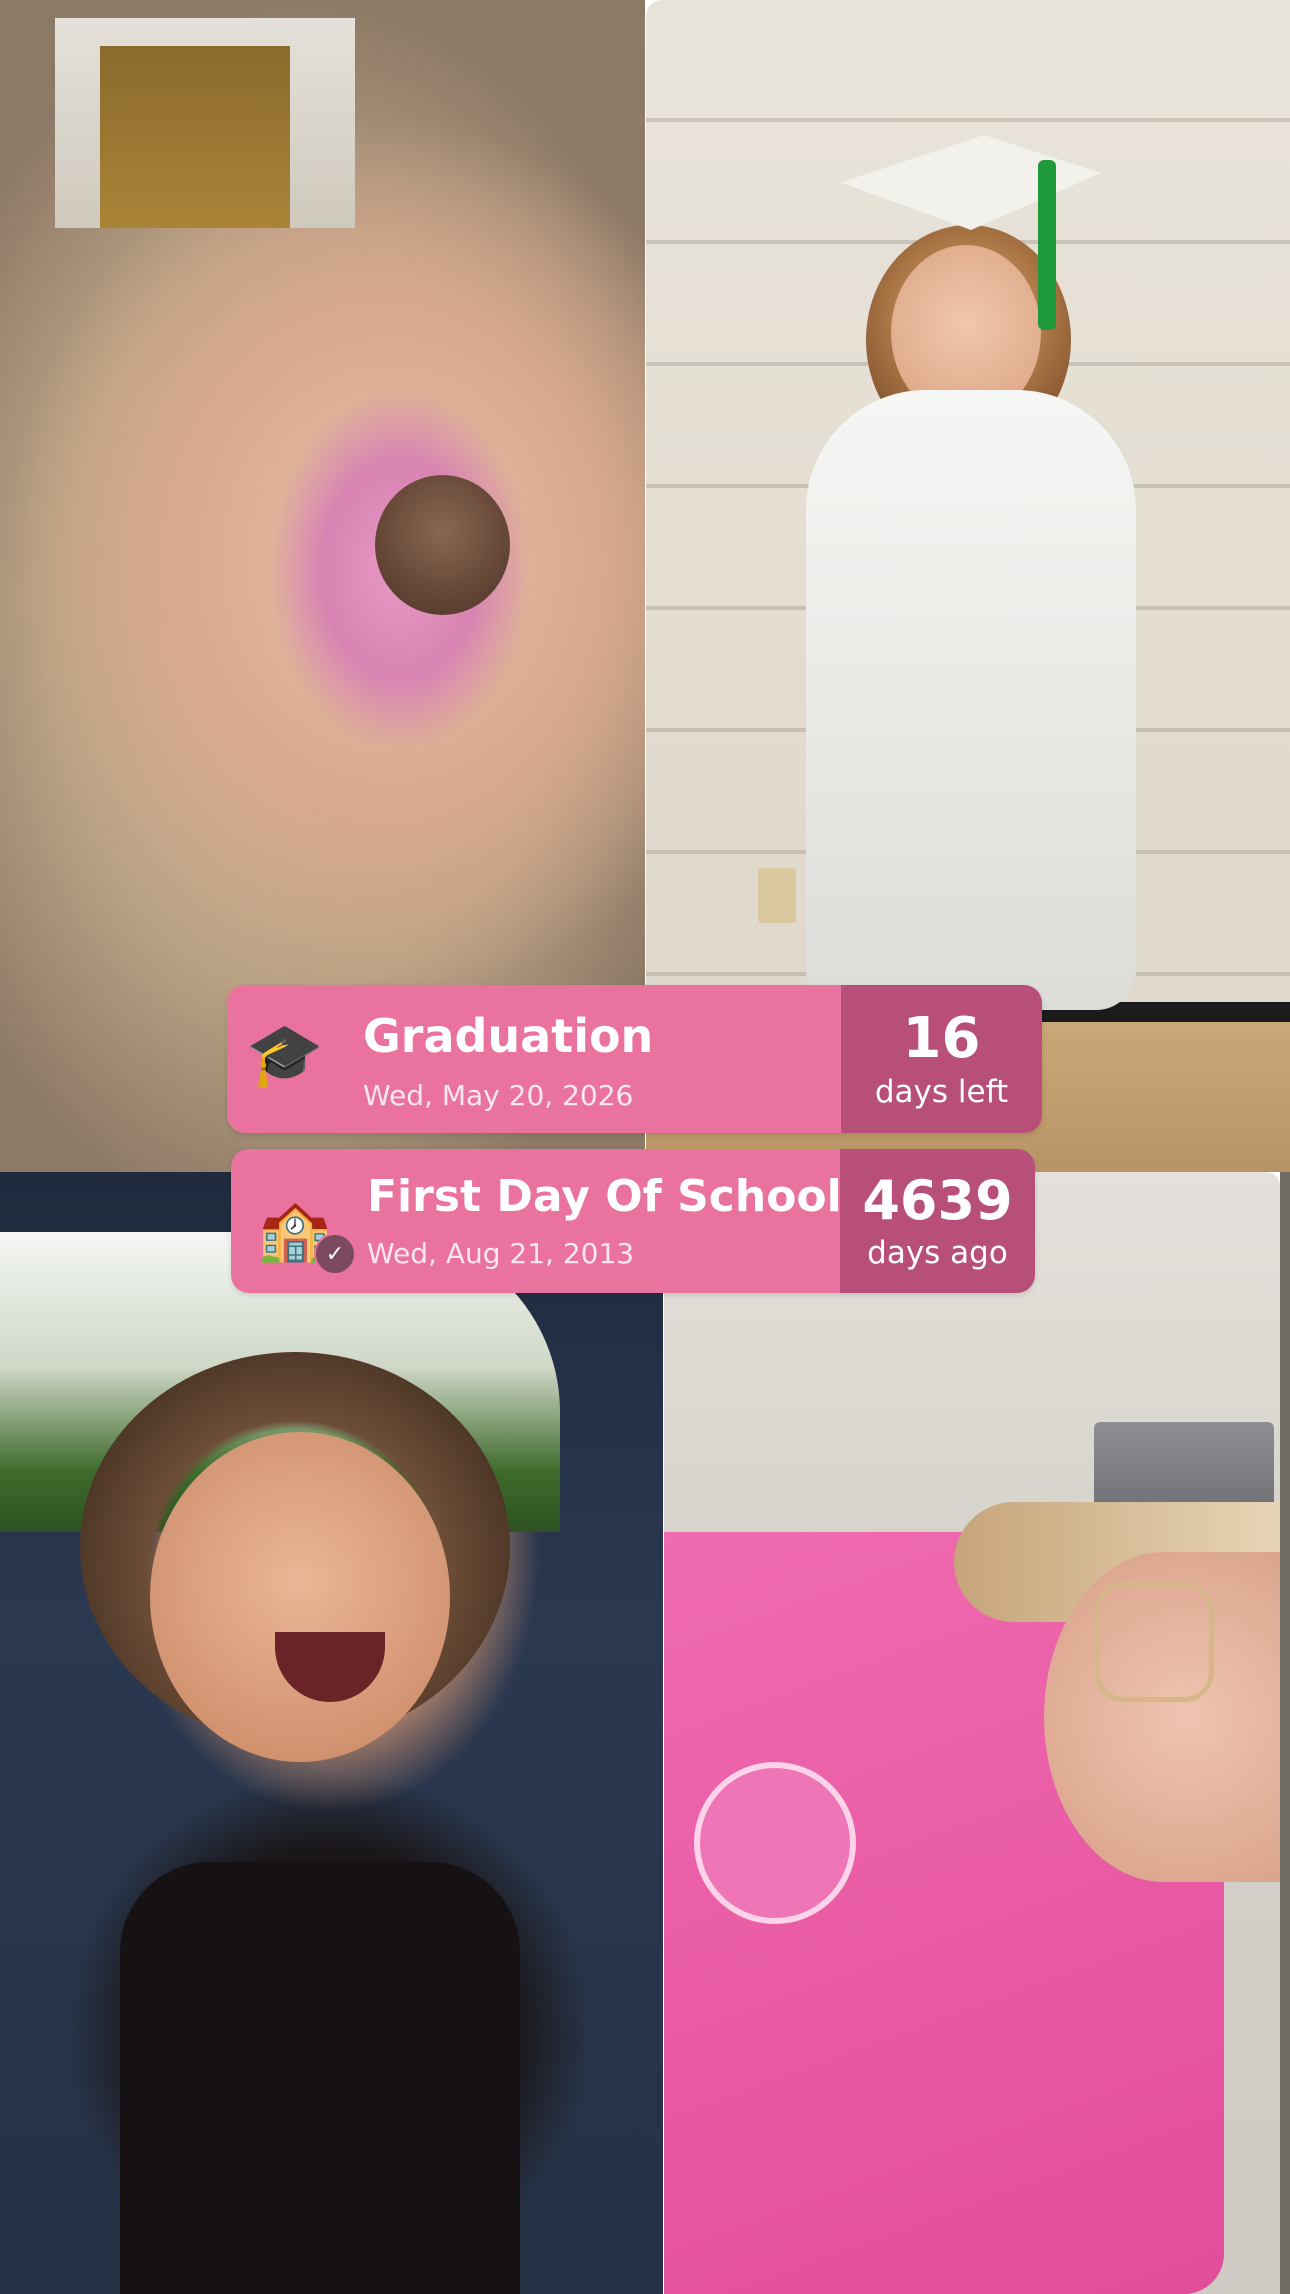 The height and width of the screenshot is (2294, 1290). What do you see at coordinates (335, 1254) in the screenshot?
I see `checkmark-icon: ✓` at bounding box center [335, 1254].